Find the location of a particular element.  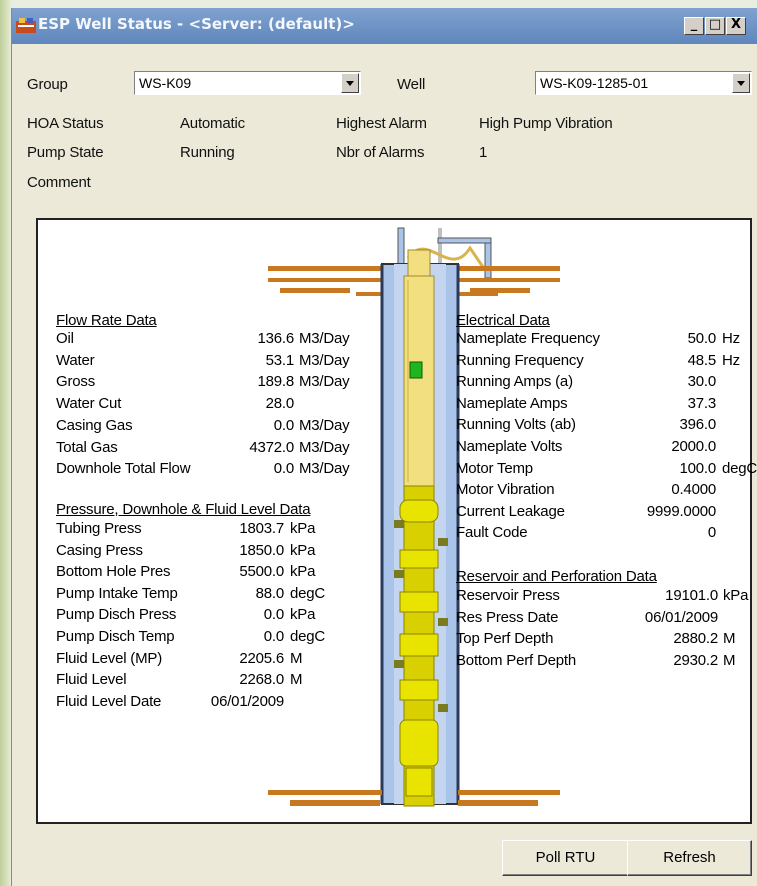

reservoir-row-value: 2930.2 is located at coordinates (695, 660).